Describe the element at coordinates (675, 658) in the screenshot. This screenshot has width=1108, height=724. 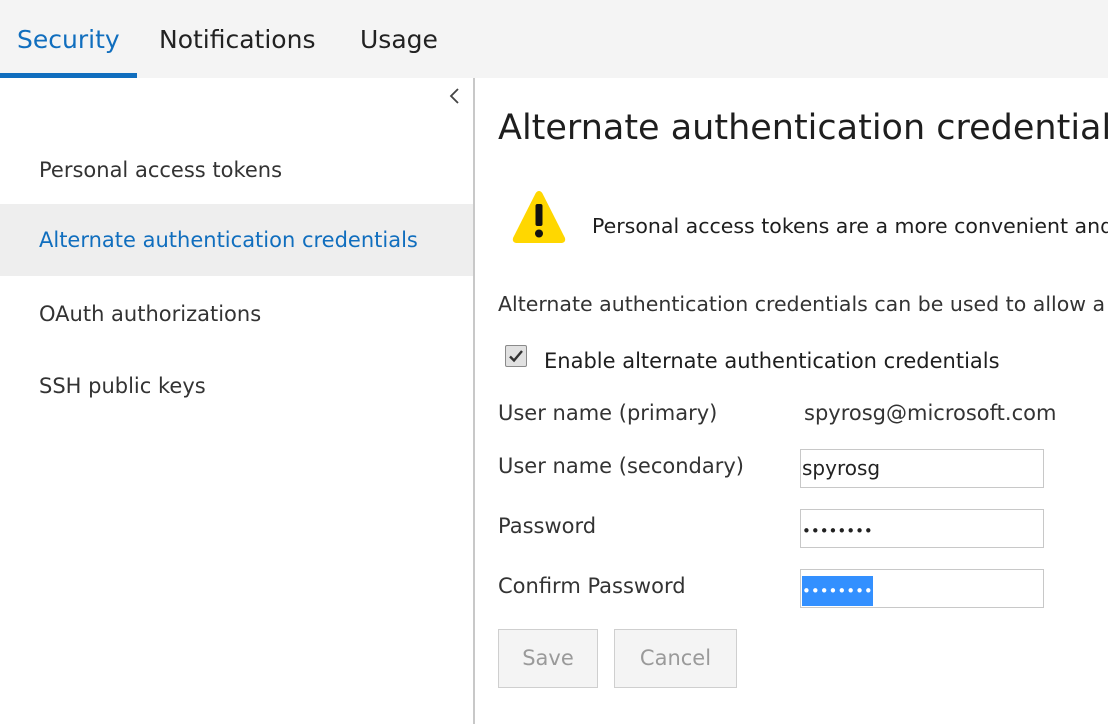
I see `cancel-button: Cancel` at that location.